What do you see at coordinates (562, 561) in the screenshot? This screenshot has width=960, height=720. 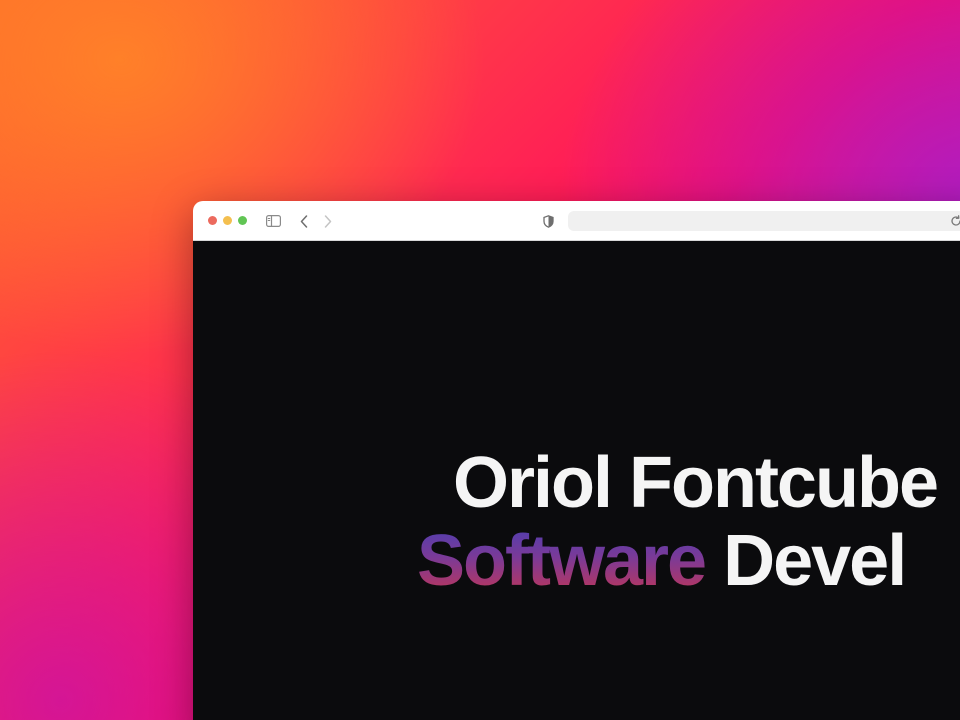 I see `hero-highlight-word: Software` at bounding box center [562, 561].